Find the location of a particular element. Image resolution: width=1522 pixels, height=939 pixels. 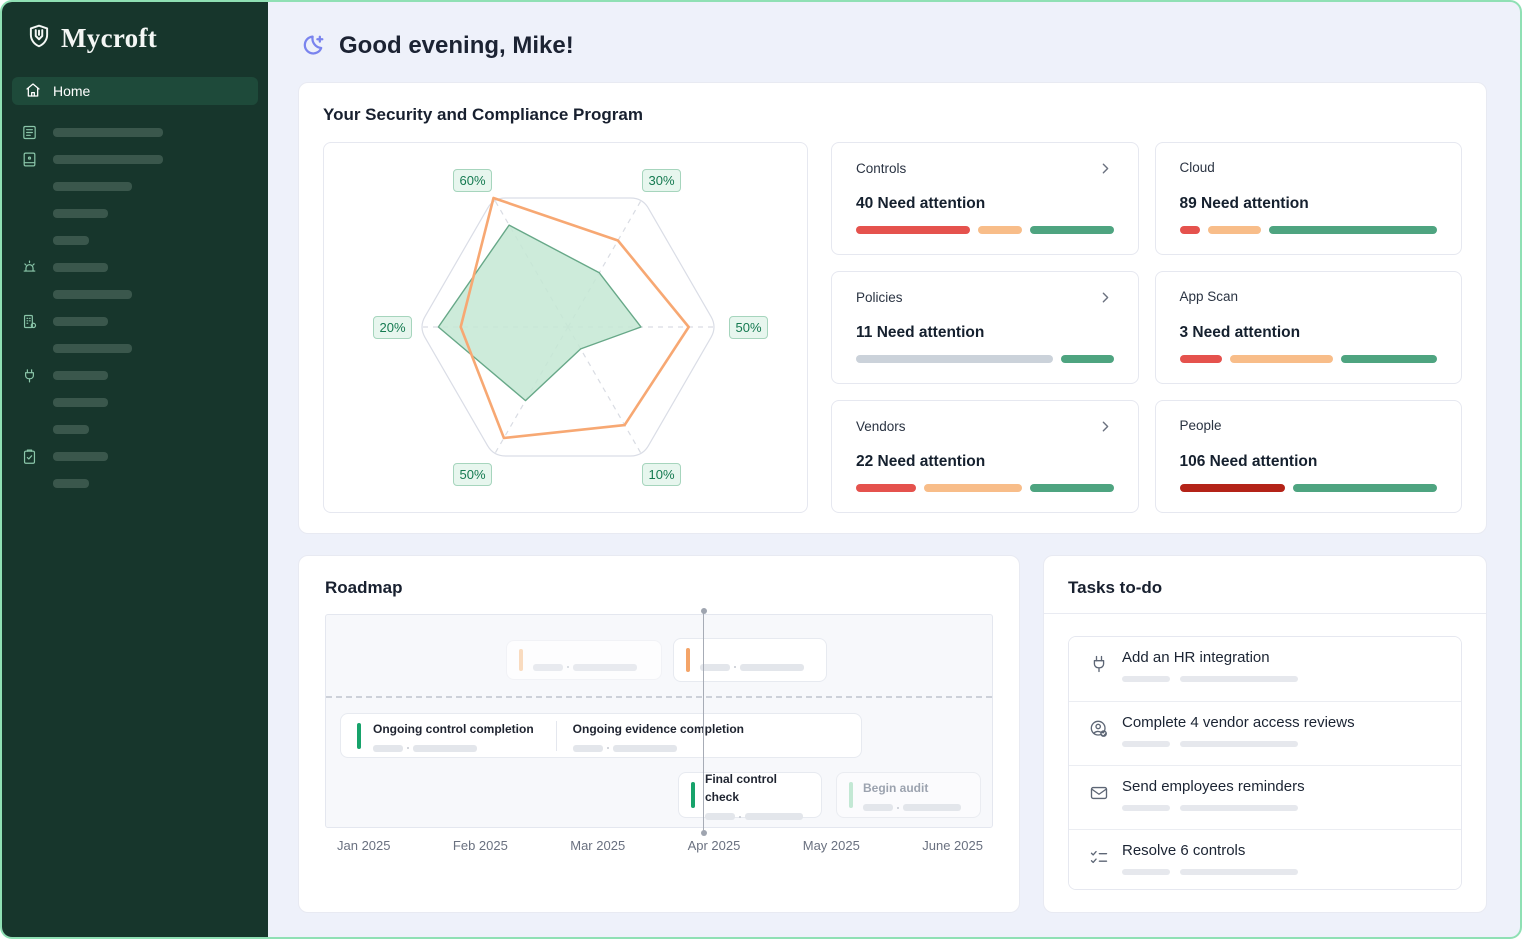

task-item-resolve-controls: Resolve 6 controls is located at coordinates (1265, 859).